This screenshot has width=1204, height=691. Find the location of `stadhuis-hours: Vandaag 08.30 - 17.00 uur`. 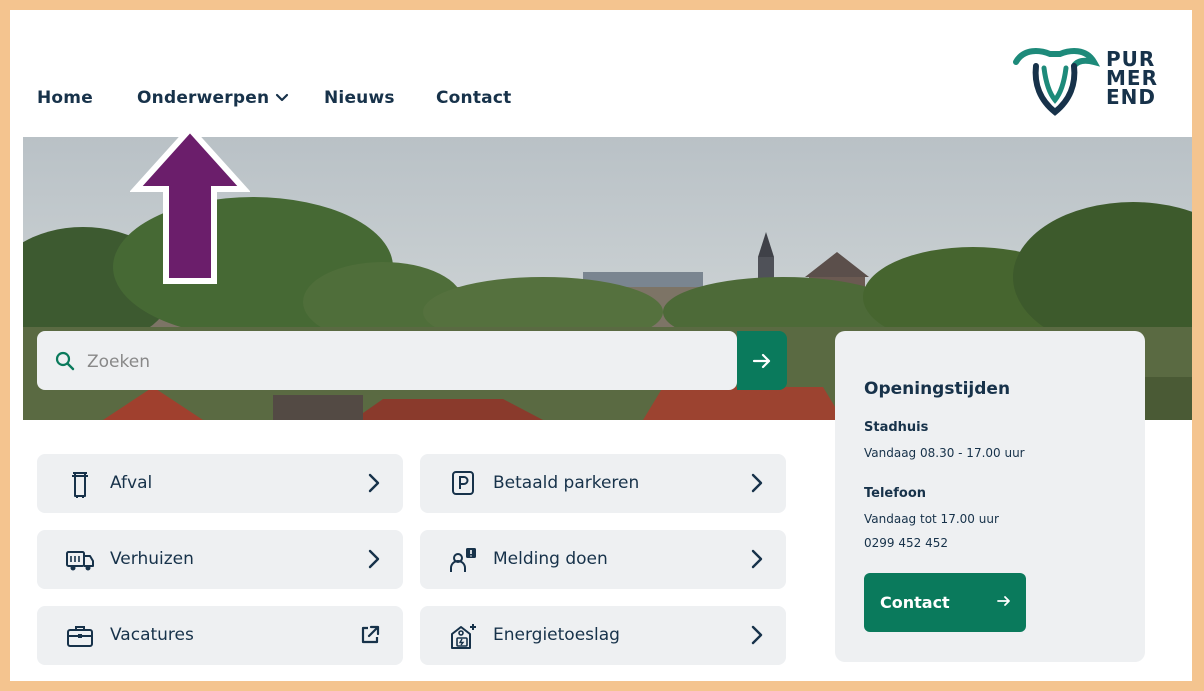

stadhuis-hours: Vandaag 08.30 - 17.00 uur is located at coordinates (944, 453).